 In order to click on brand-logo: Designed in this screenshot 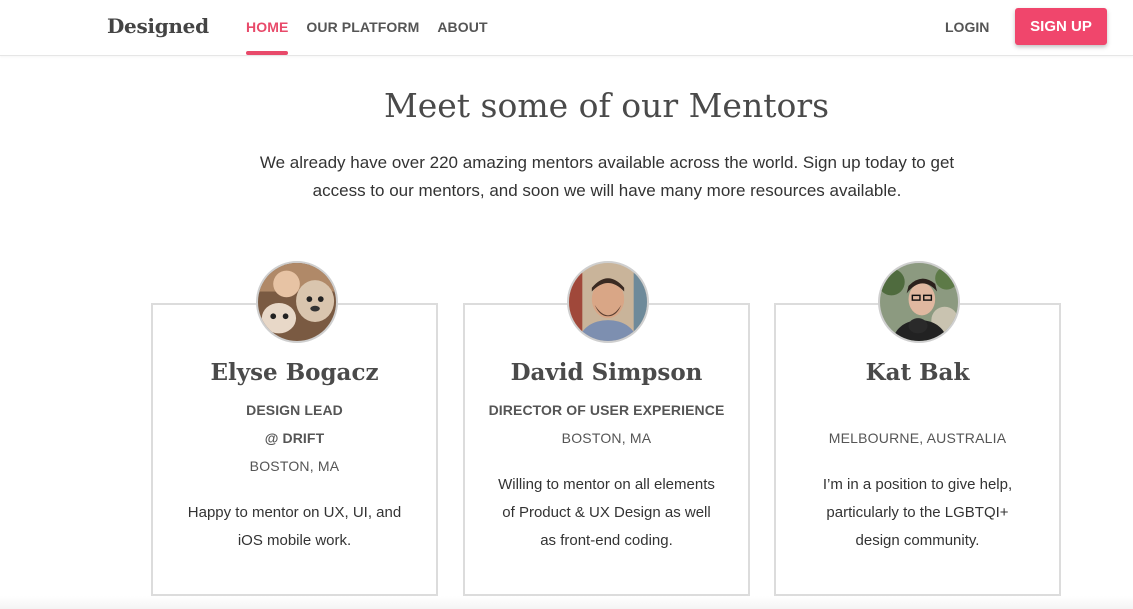, I will do `click(158, 26)`.